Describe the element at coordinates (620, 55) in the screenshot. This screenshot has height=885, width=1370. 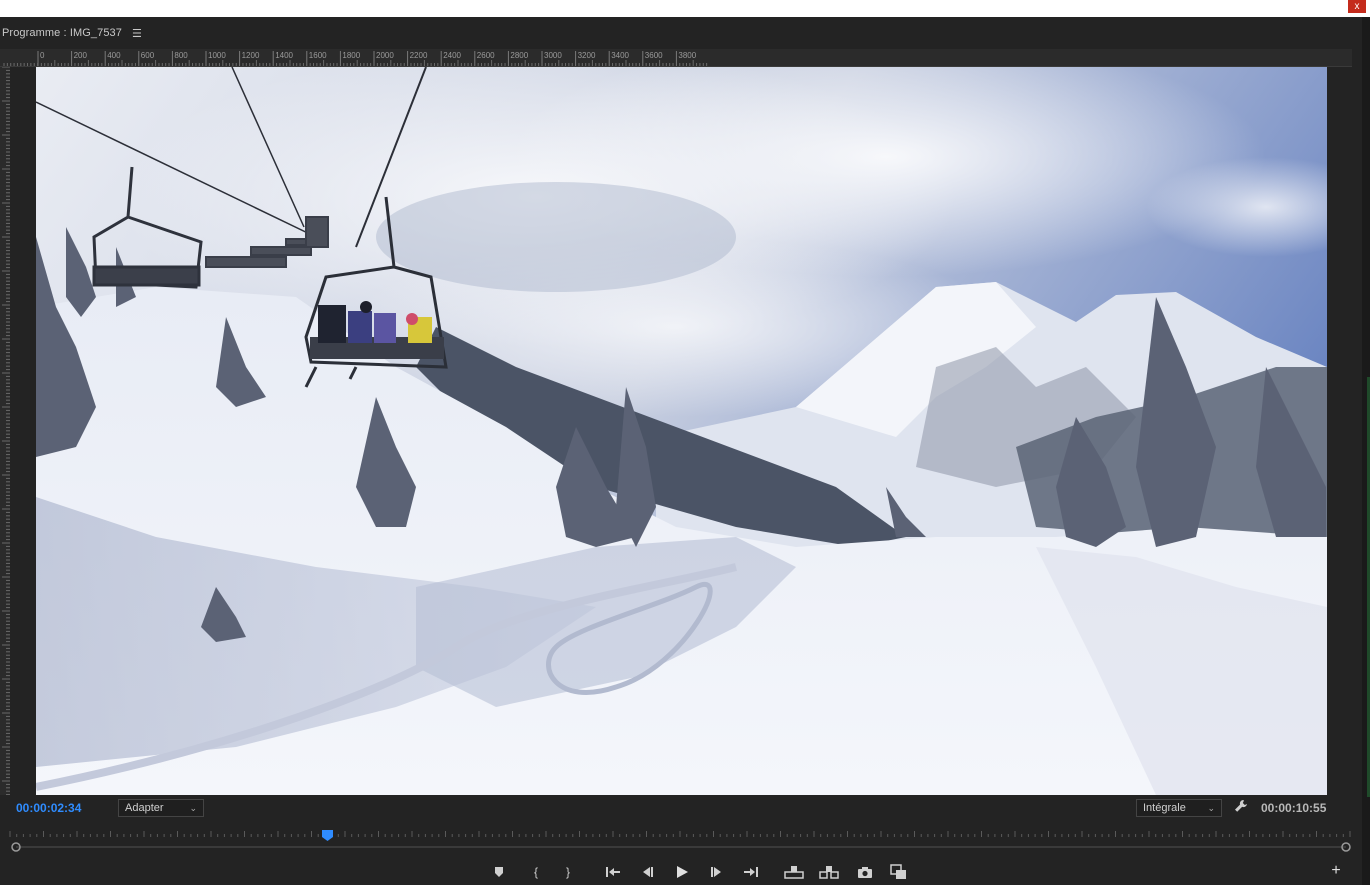
I see `ruler-label: 3400` at that location.